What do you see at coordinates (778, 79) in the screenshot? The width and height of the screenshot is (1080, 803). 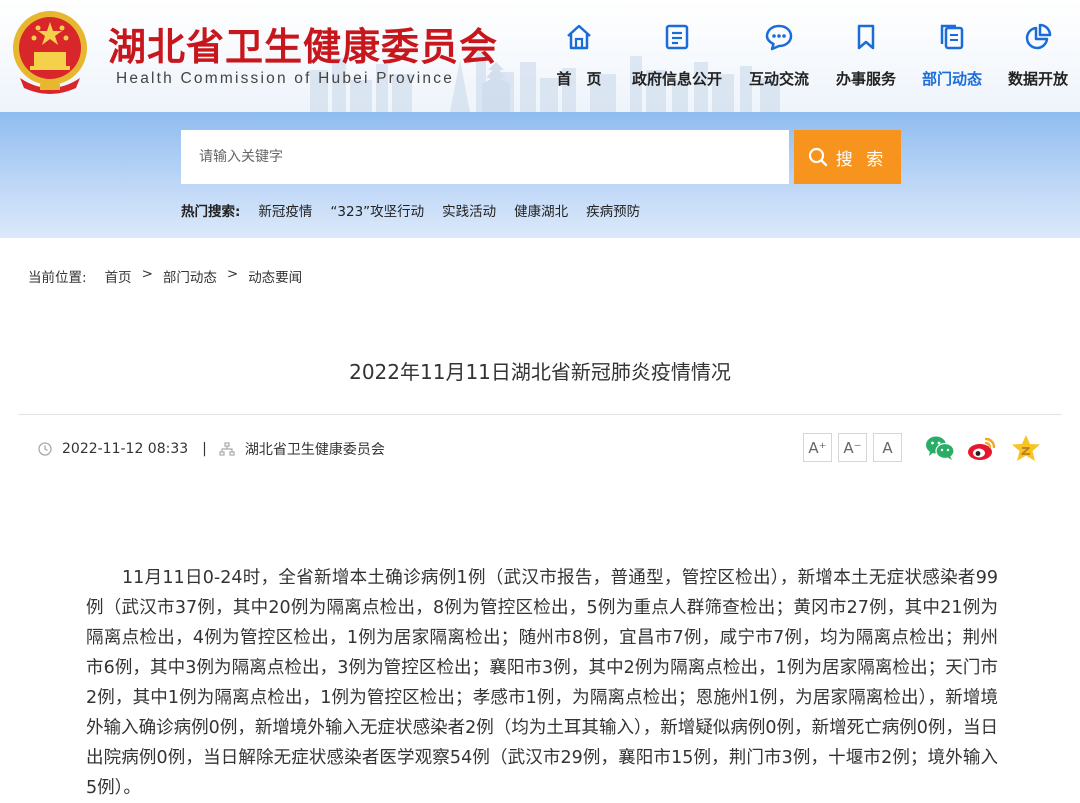 I see `nav-label: 互动交流` at bounding box center [778, 79].